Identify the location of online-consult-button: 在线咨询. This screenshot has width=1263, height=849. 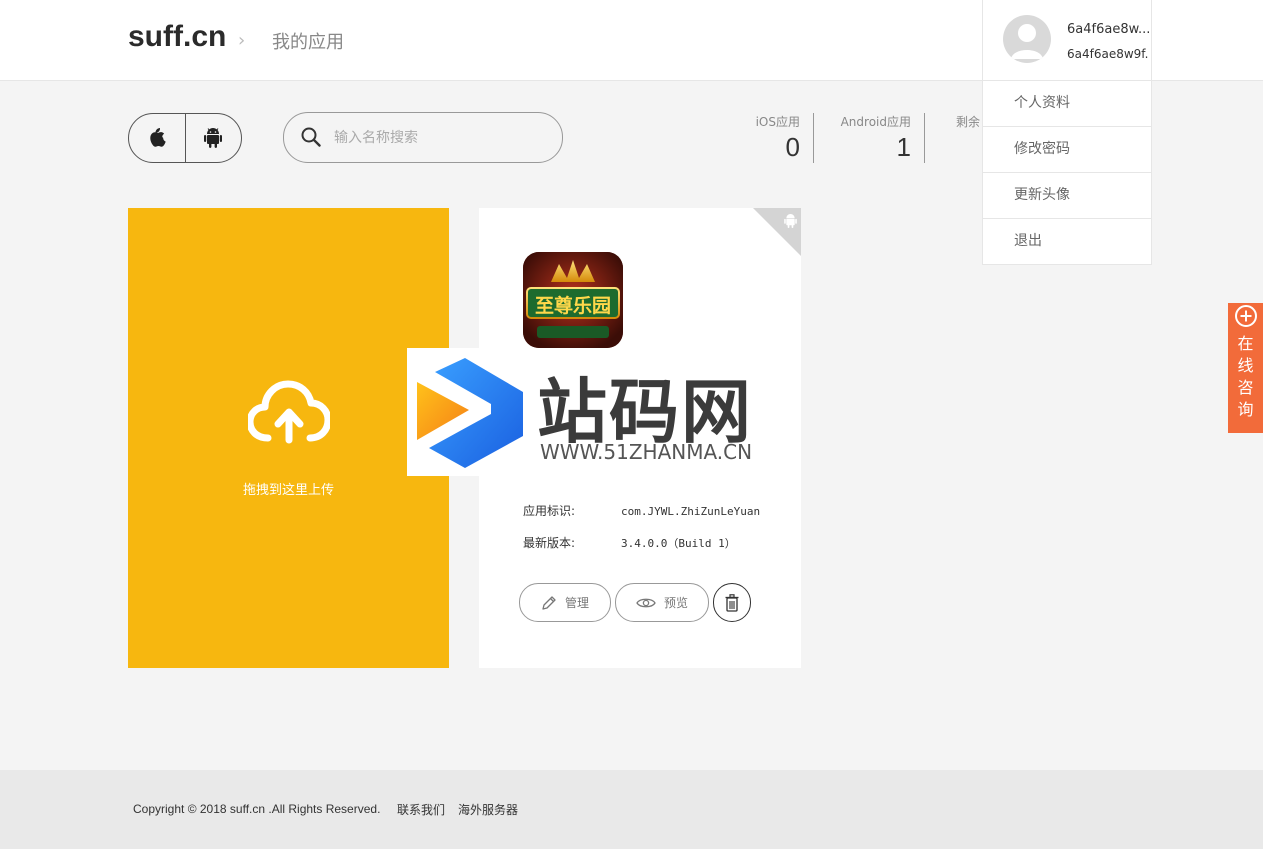
(1245, 368).